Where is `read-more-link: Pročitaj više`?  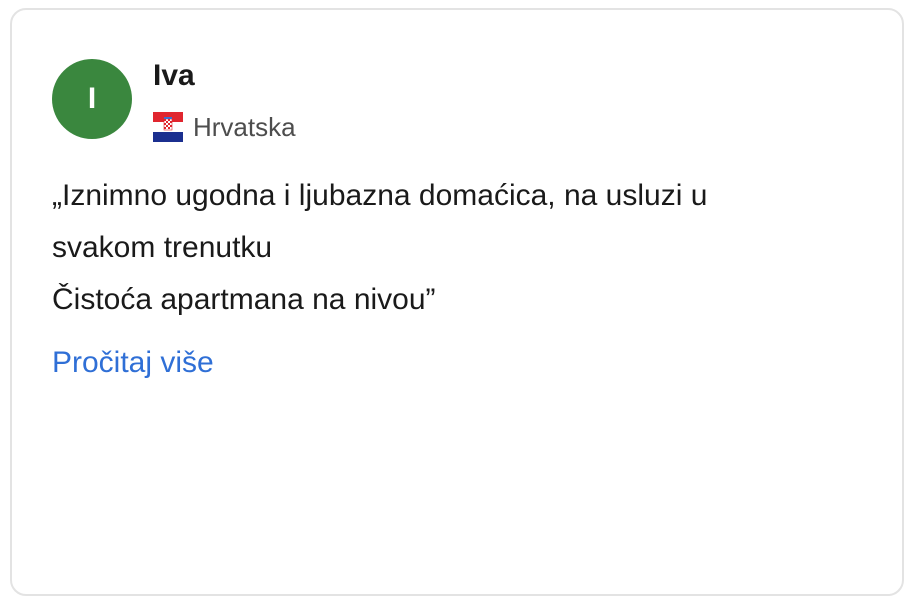 read-more-link: Pročitaj više is located at coordinates (133, 363).